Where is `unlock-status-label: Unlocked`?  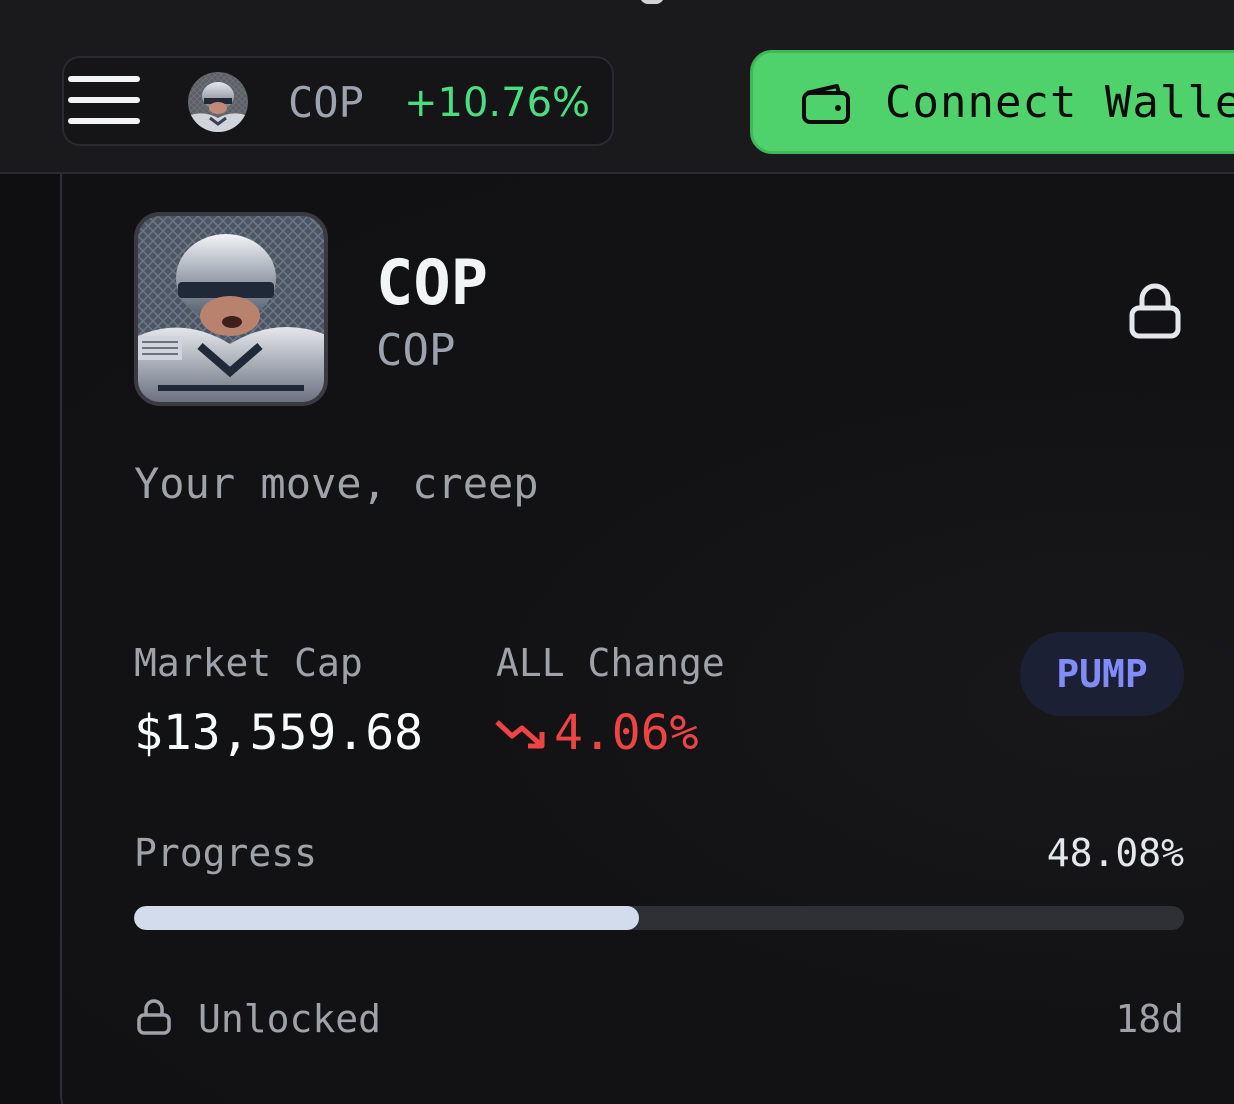 unlock-status-label: Unlocked is located at coordinates (290, 1019).